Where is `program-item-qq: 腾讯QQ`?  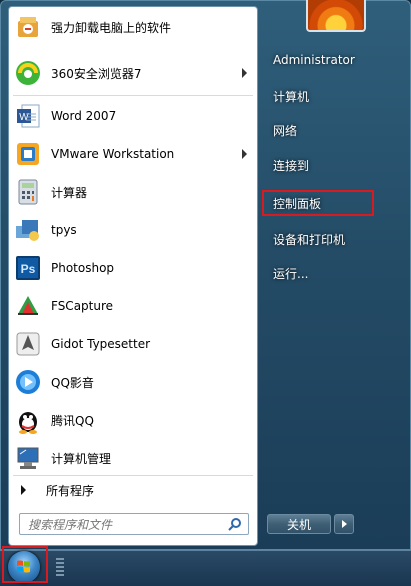
program-item-qq: 腾讯QQ is located at coordinates (133, 420).